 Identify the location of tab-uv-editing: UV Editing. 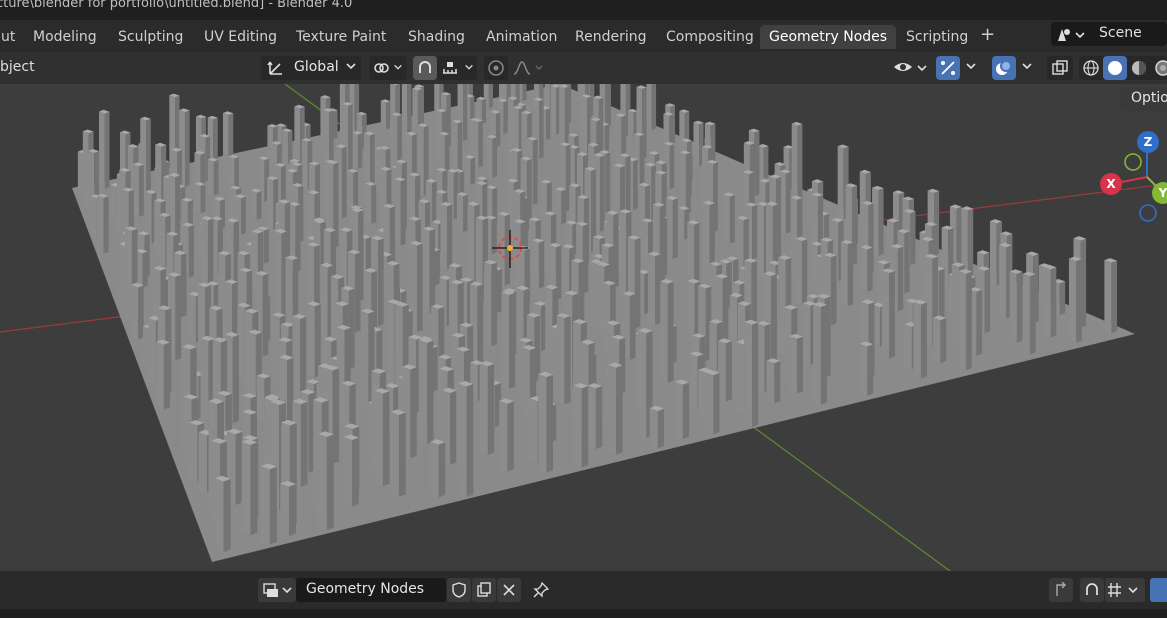
(240, 37).